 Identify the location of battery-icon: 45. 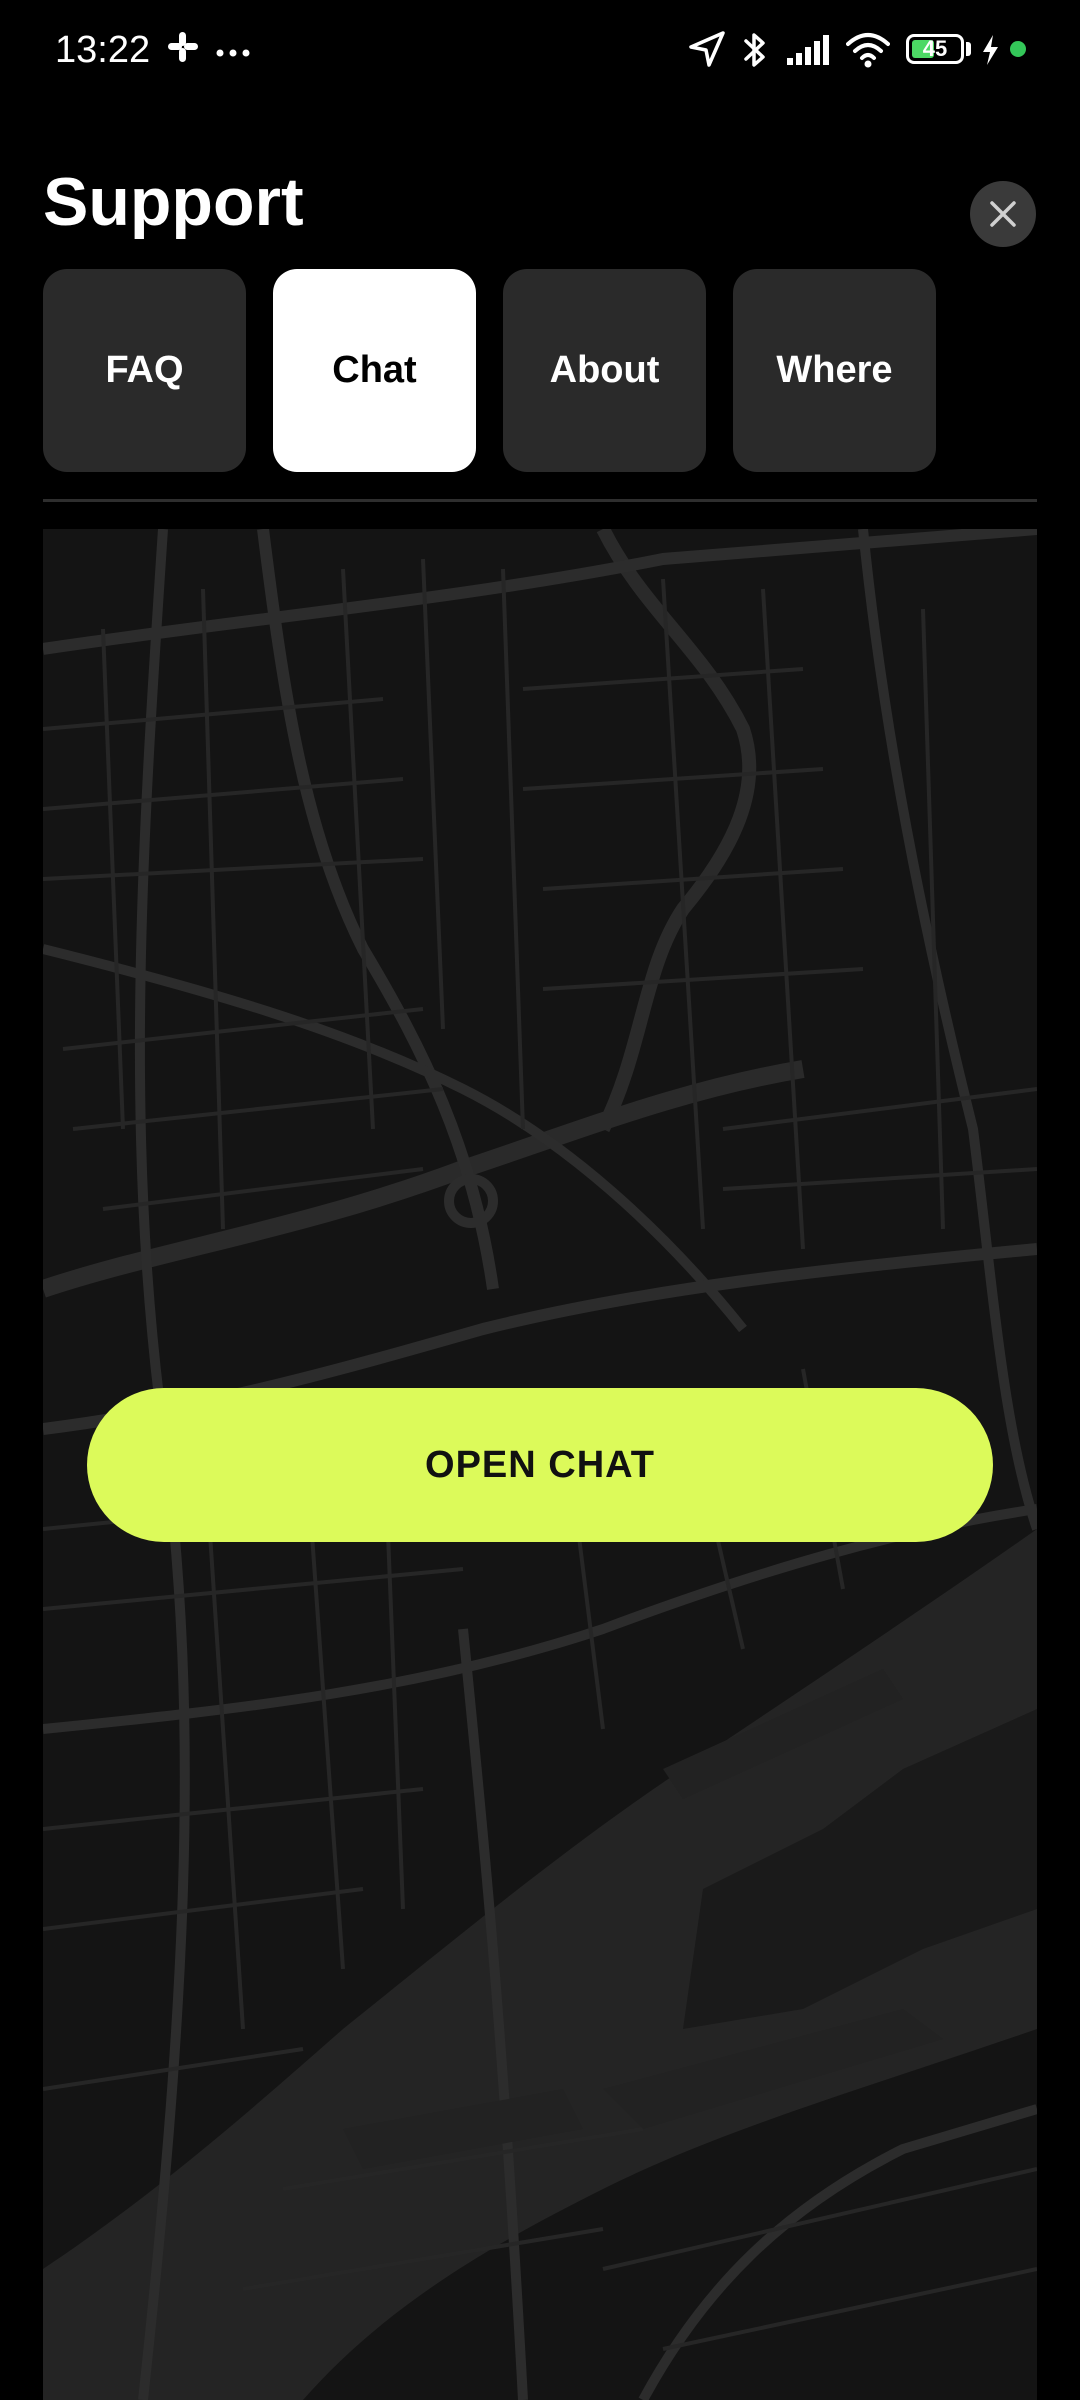
(935, 49).